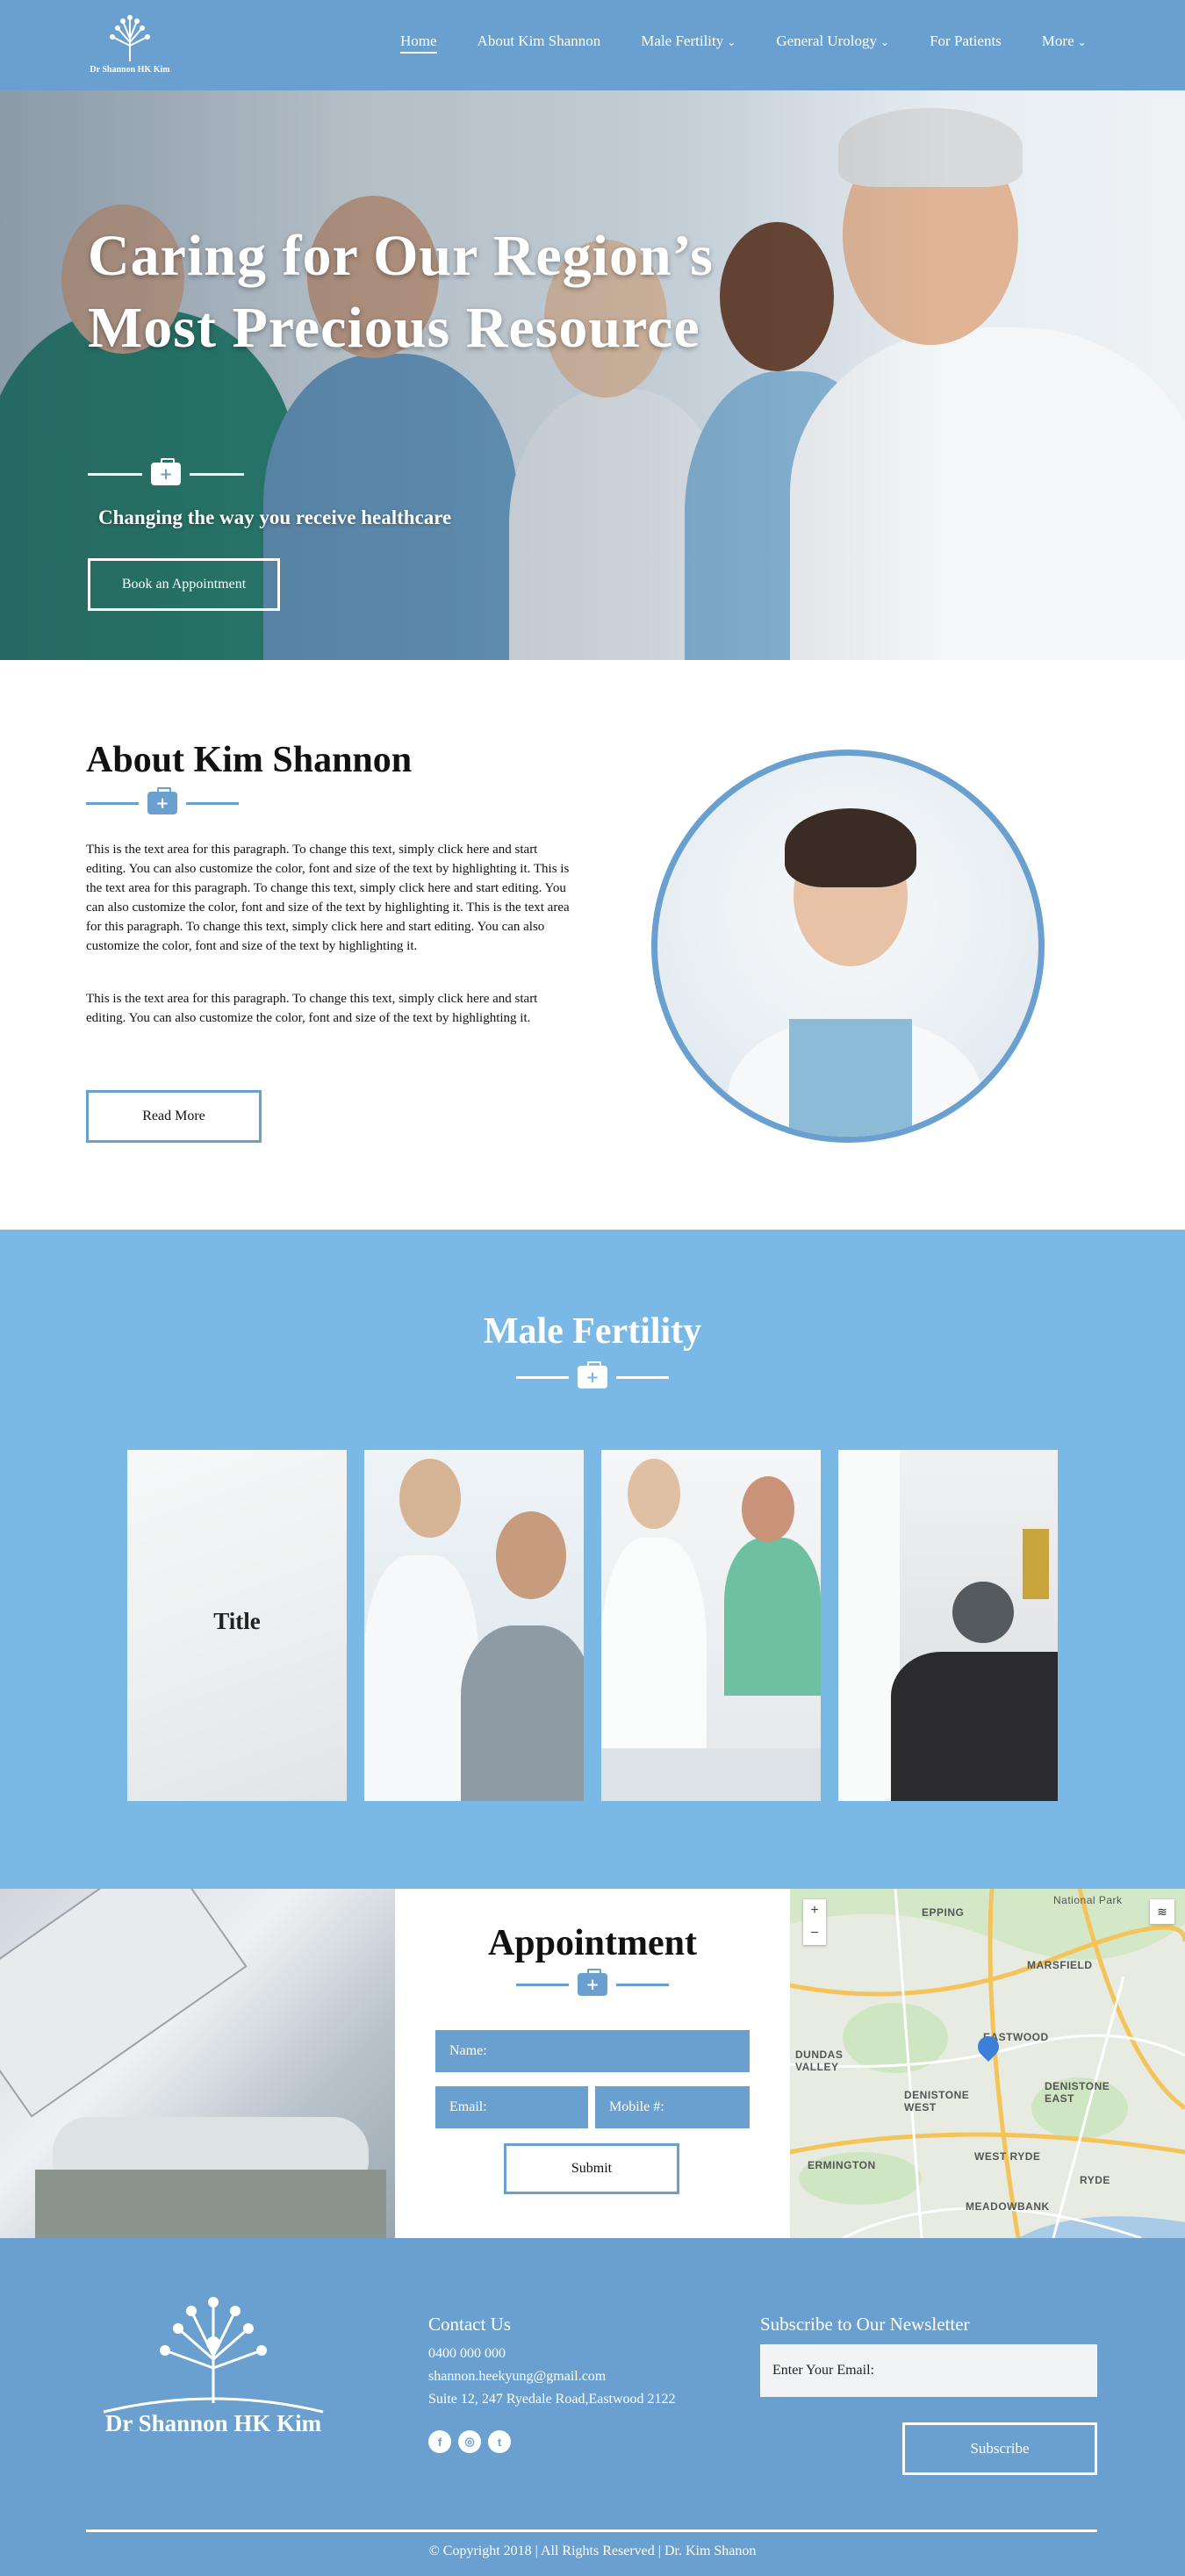  What do you see at coordinates (929, 2370) in the screenshot?
I see `newsletter-email-input: Enter Your Email:` at bounding box center [929, 2370].